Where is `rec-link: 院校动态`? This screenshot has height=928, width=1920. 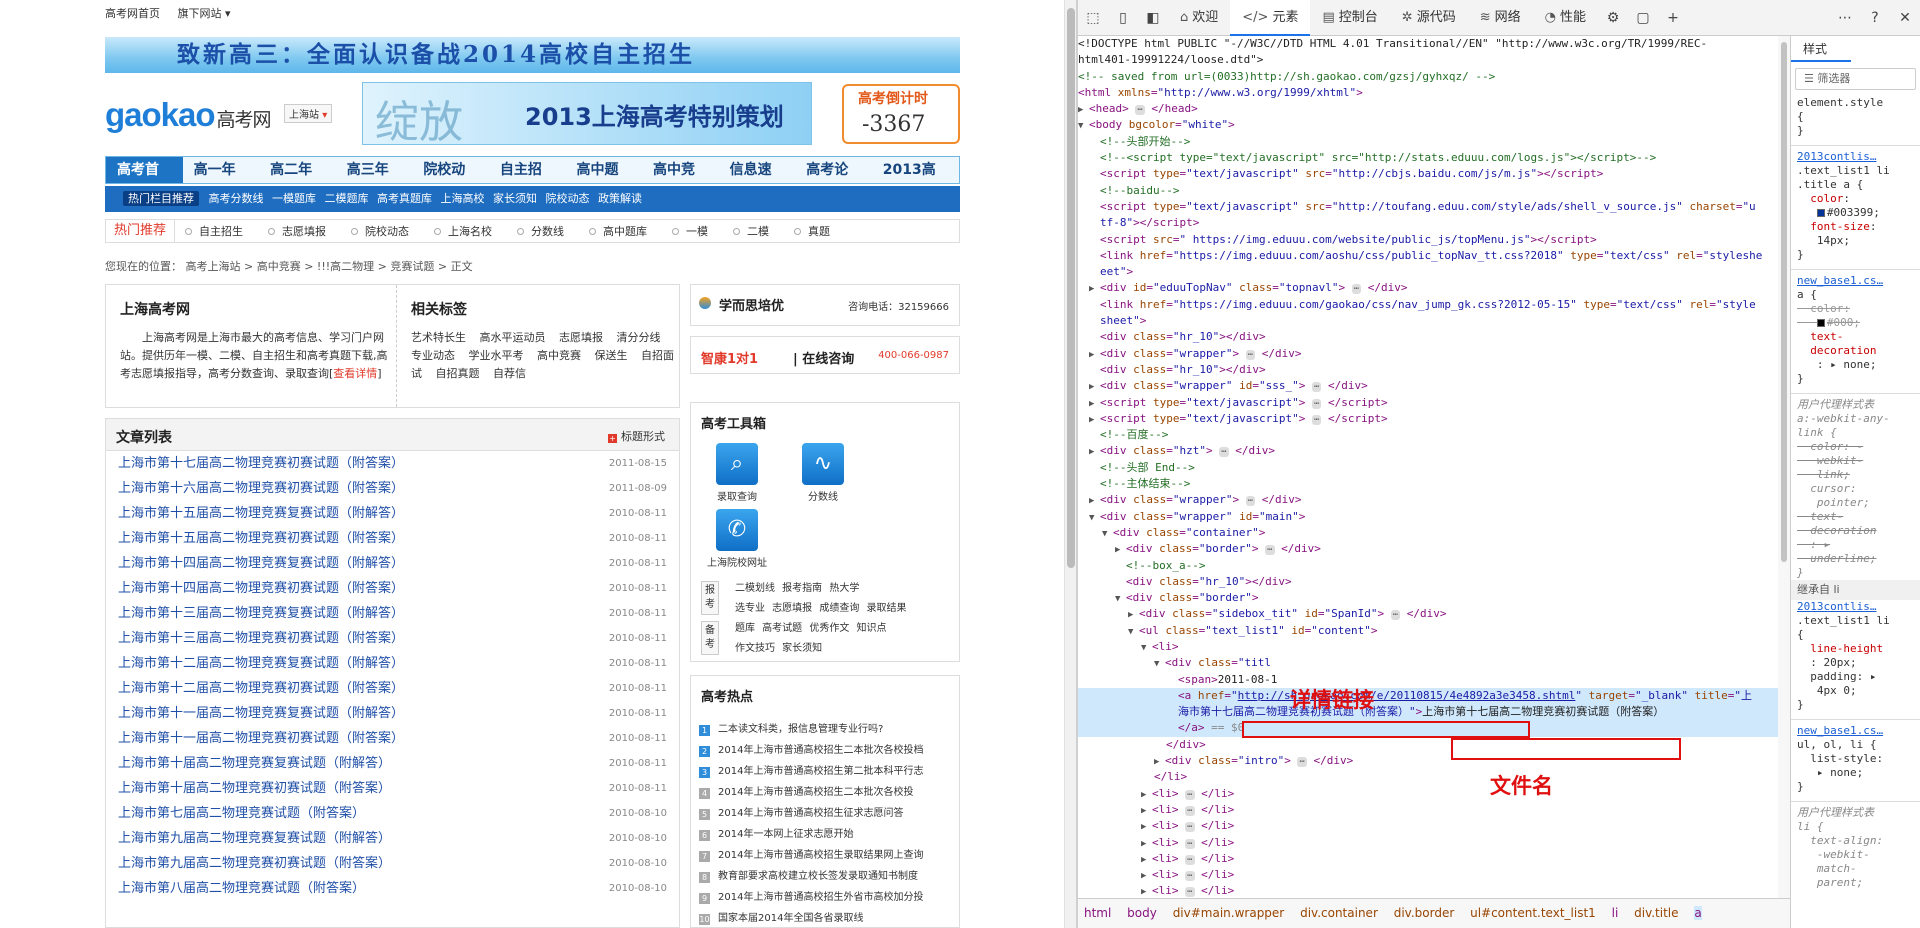
rec-link: 院校动态 is located at coordinates (382, 231).